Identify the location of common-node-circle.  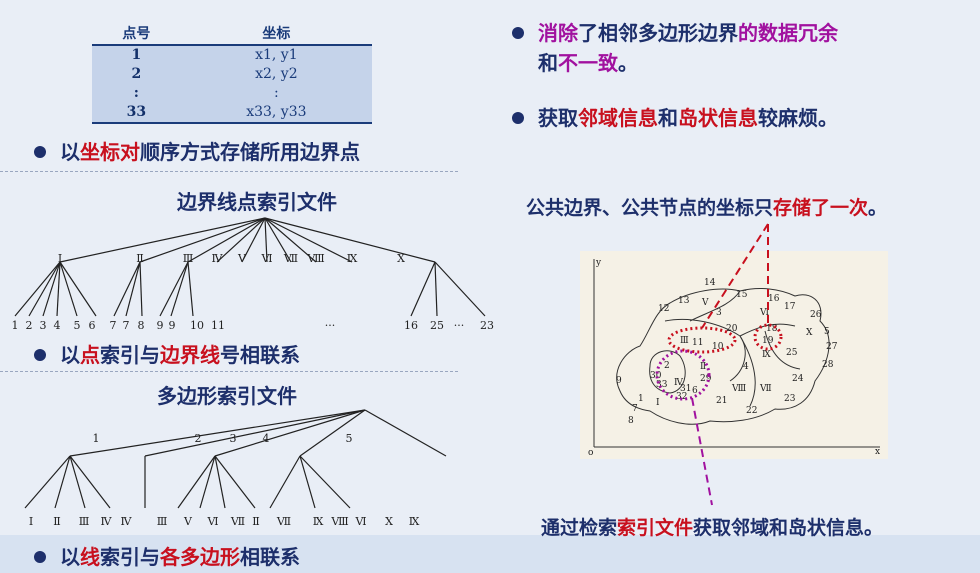
(768, 337).